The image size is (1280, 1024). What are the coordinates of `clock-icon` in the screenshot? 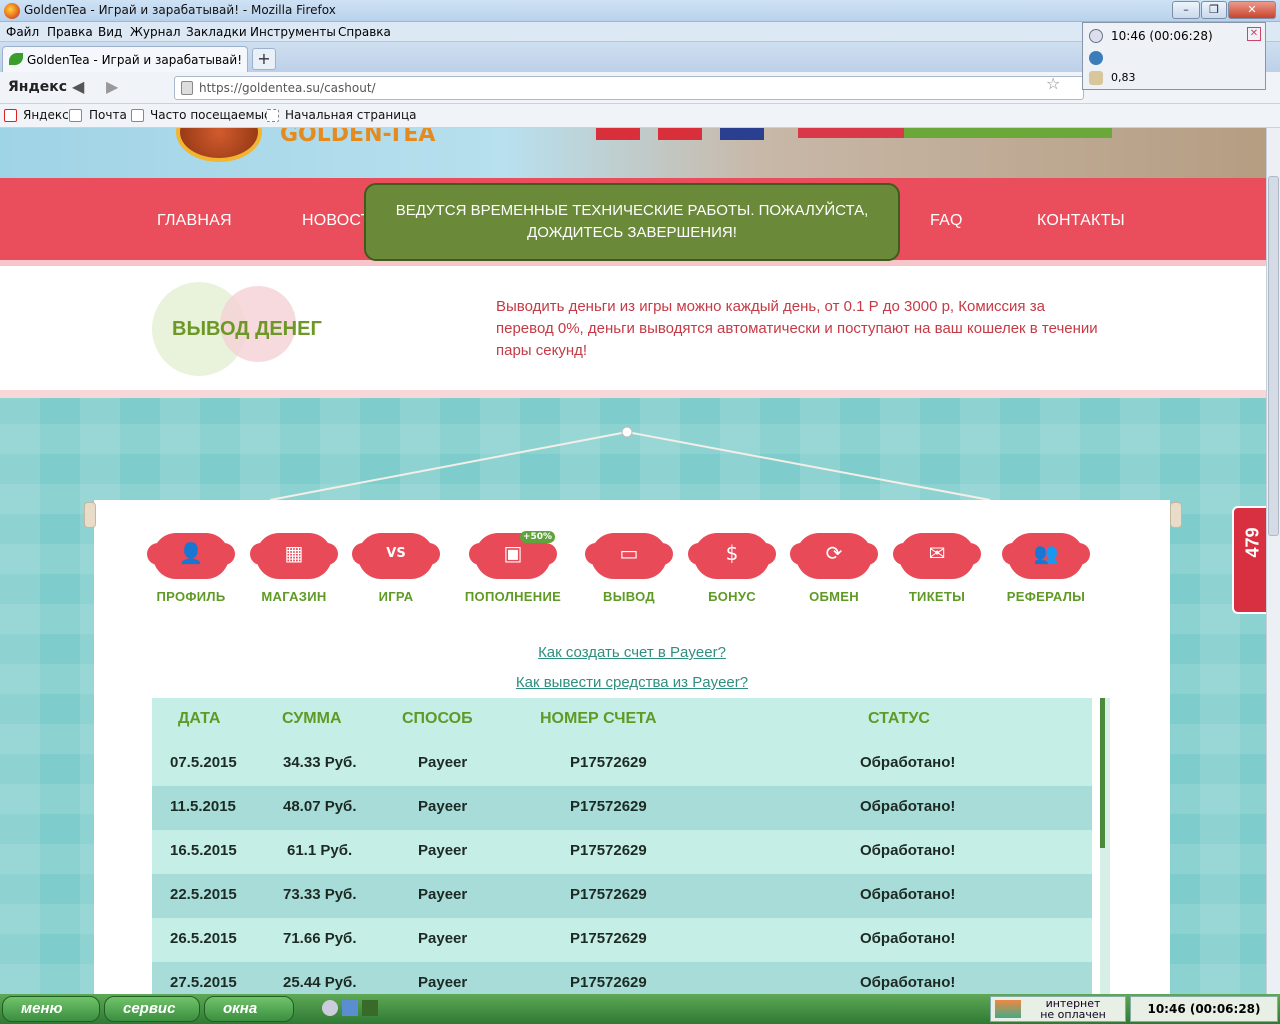 It's located at (1096, 36).